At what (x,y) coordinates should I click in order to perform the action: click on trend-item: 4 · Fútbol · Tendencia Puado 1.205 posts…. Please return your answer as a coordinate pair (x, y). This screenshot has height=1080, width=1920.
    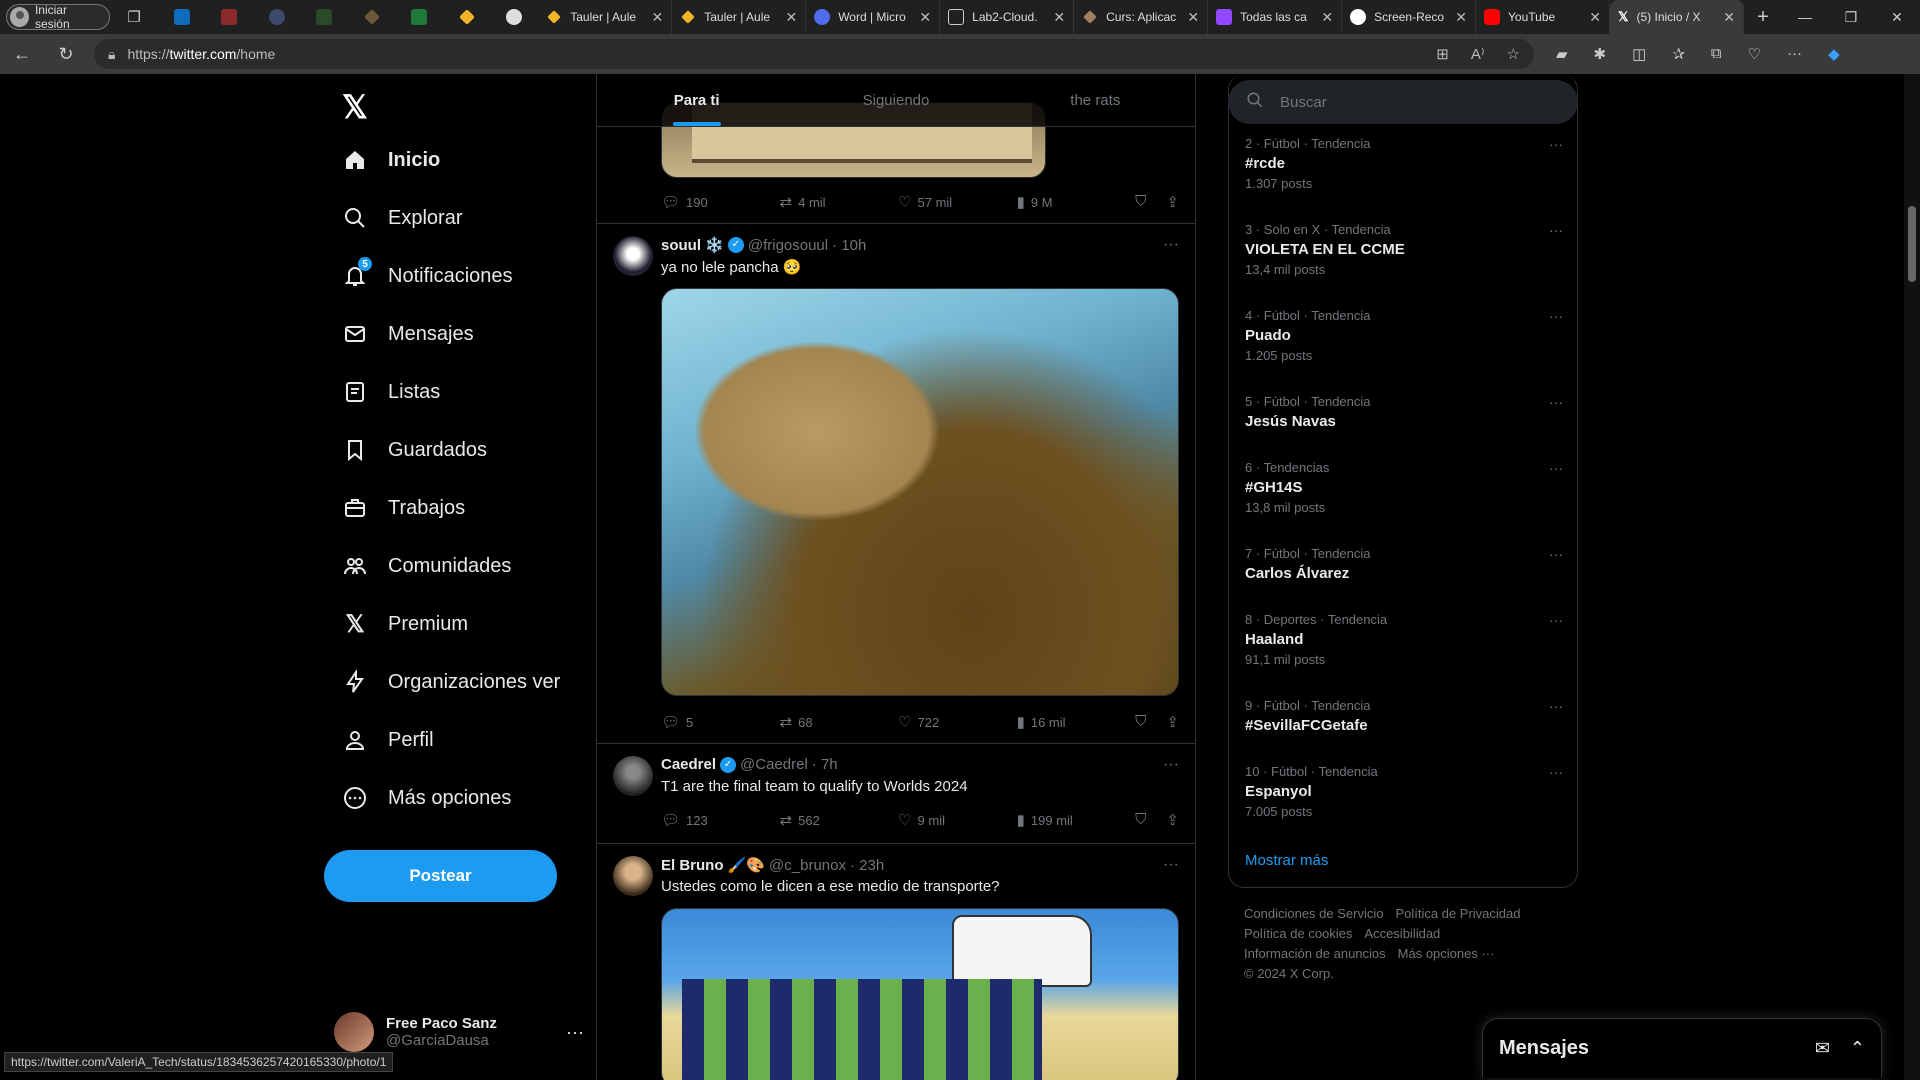
    Looking at the image, I should click on (1404, 335).